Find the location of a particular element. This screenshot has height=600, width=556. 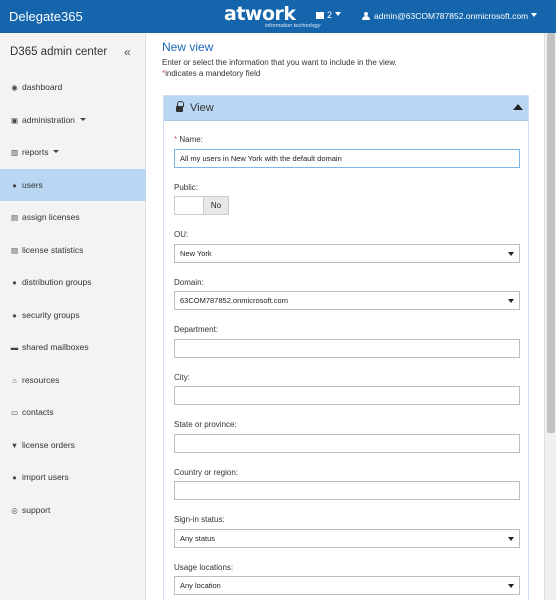

sidebar-item-shared-mailboxes: ▬ shared mailboxes is located at coordinates (73, 347).